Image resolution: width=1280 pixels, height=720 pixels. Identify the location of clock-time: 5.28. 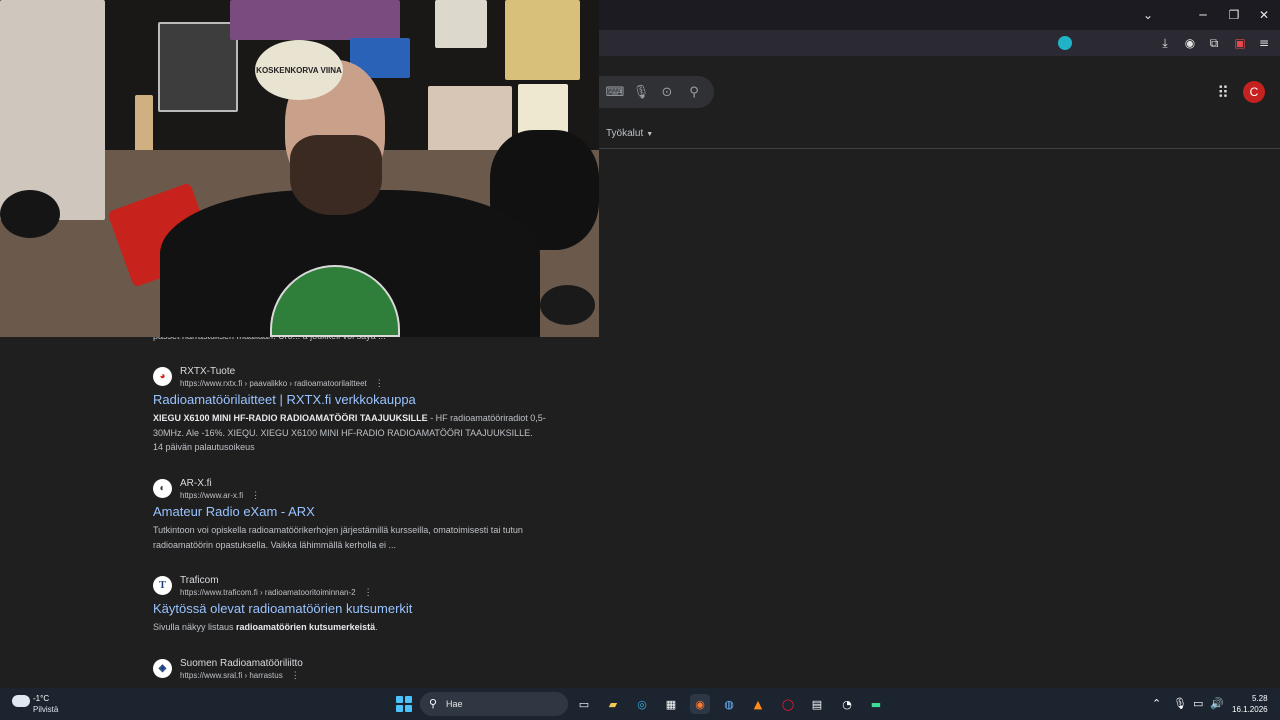
(1260, 698).